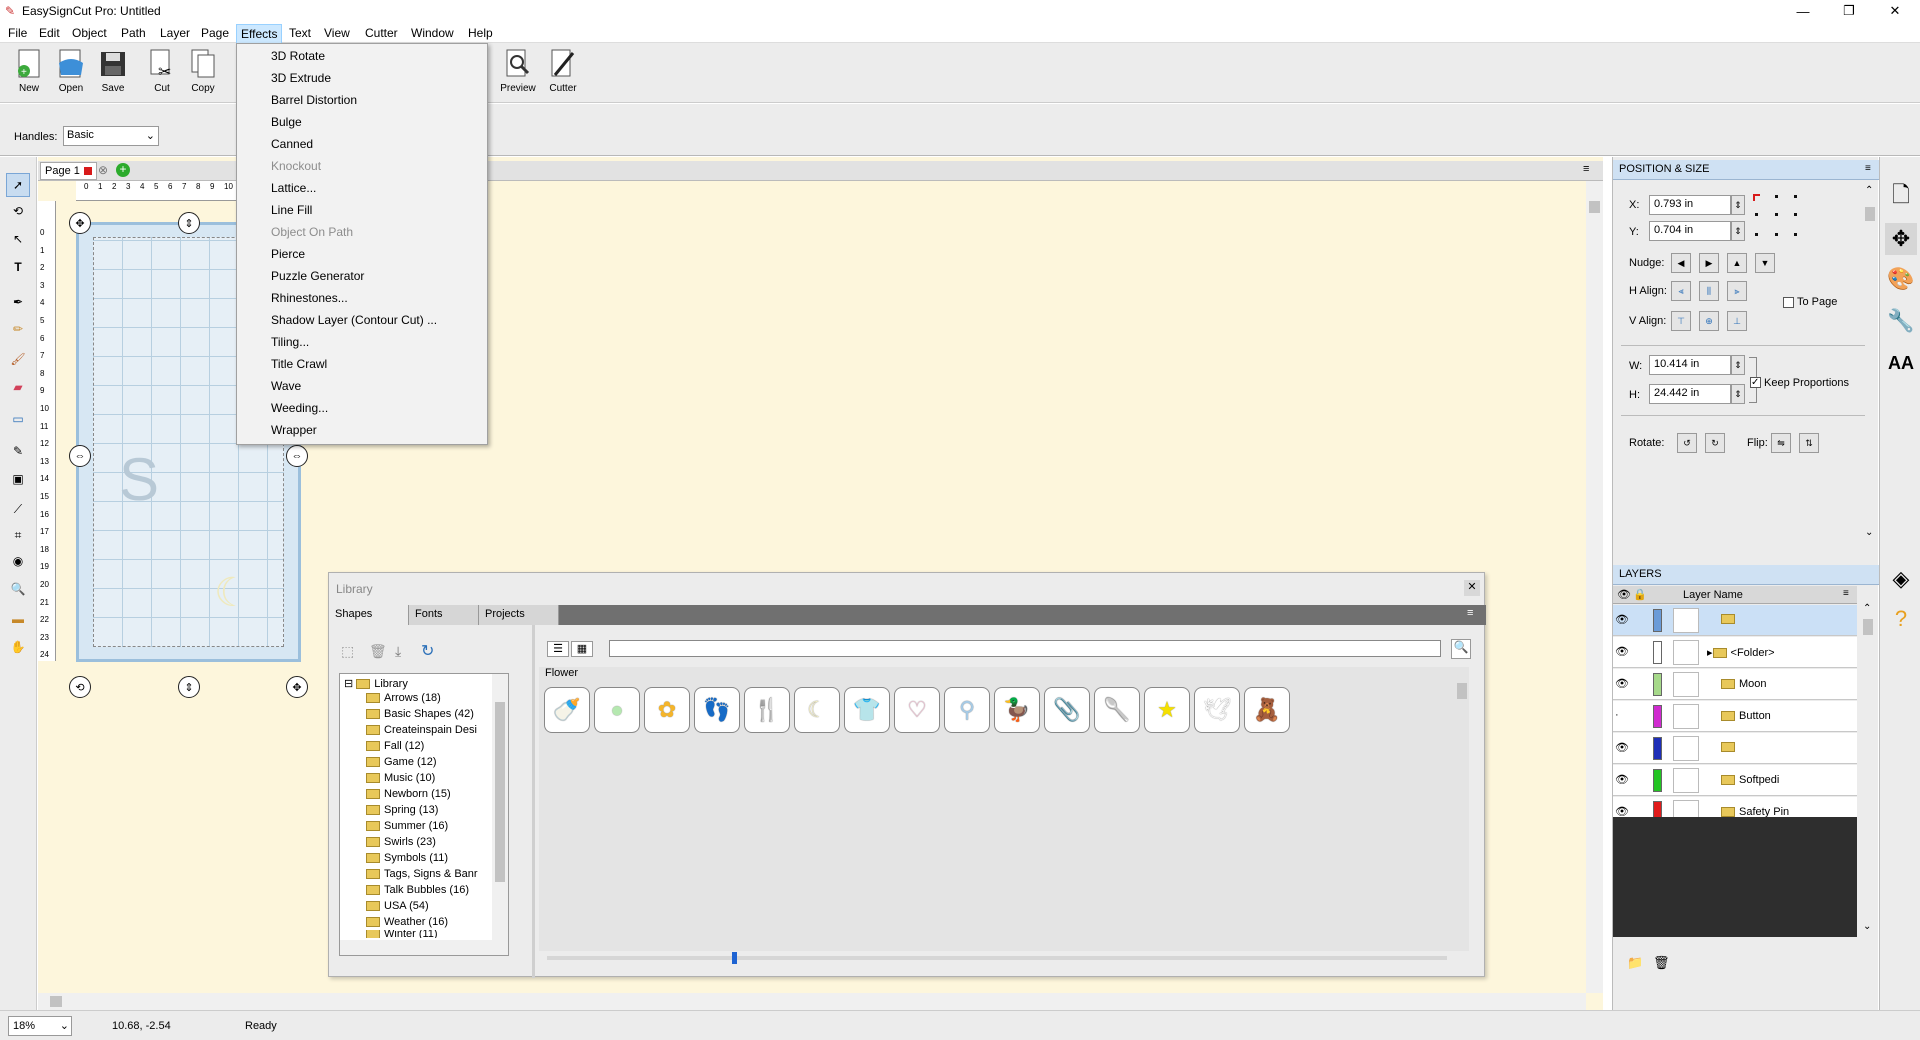 This screenshot has height=1040, width=1920. Describe the element at coordinates (314, 100) in the screenshot. I see `effects-menu-item: Barrel Distortion` at that location.